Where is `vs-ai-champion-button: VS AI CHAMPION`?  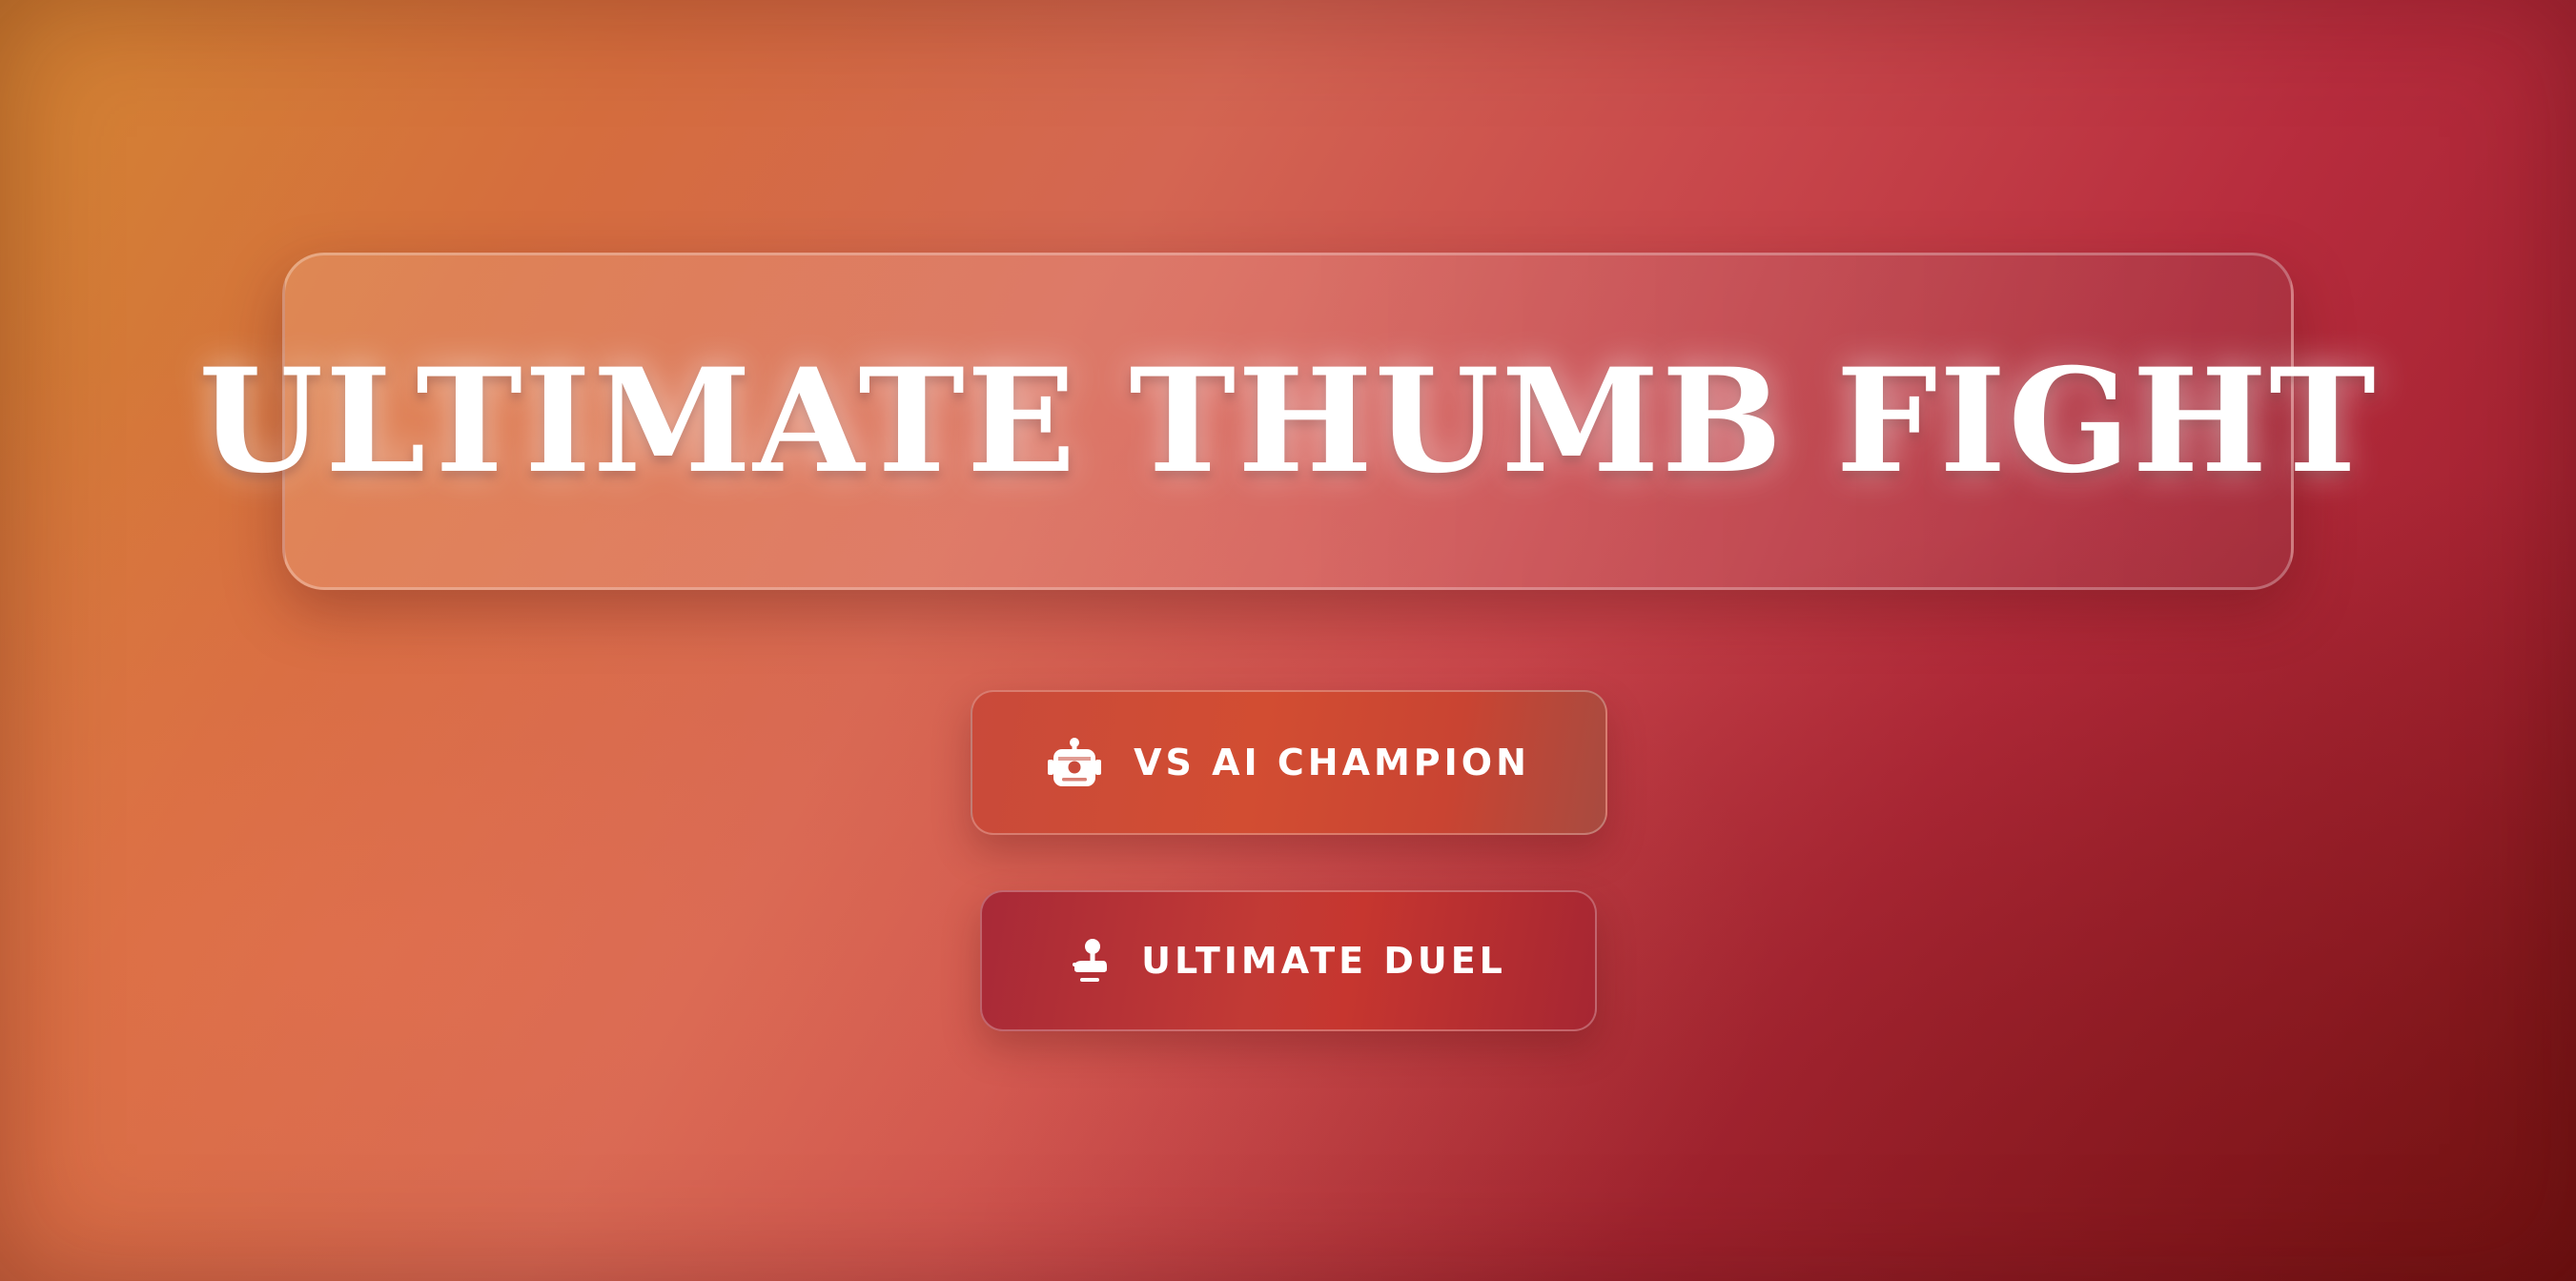
vs-ai-champion-button: VS AI CHAMPION is located at coordinates (1289, 762).